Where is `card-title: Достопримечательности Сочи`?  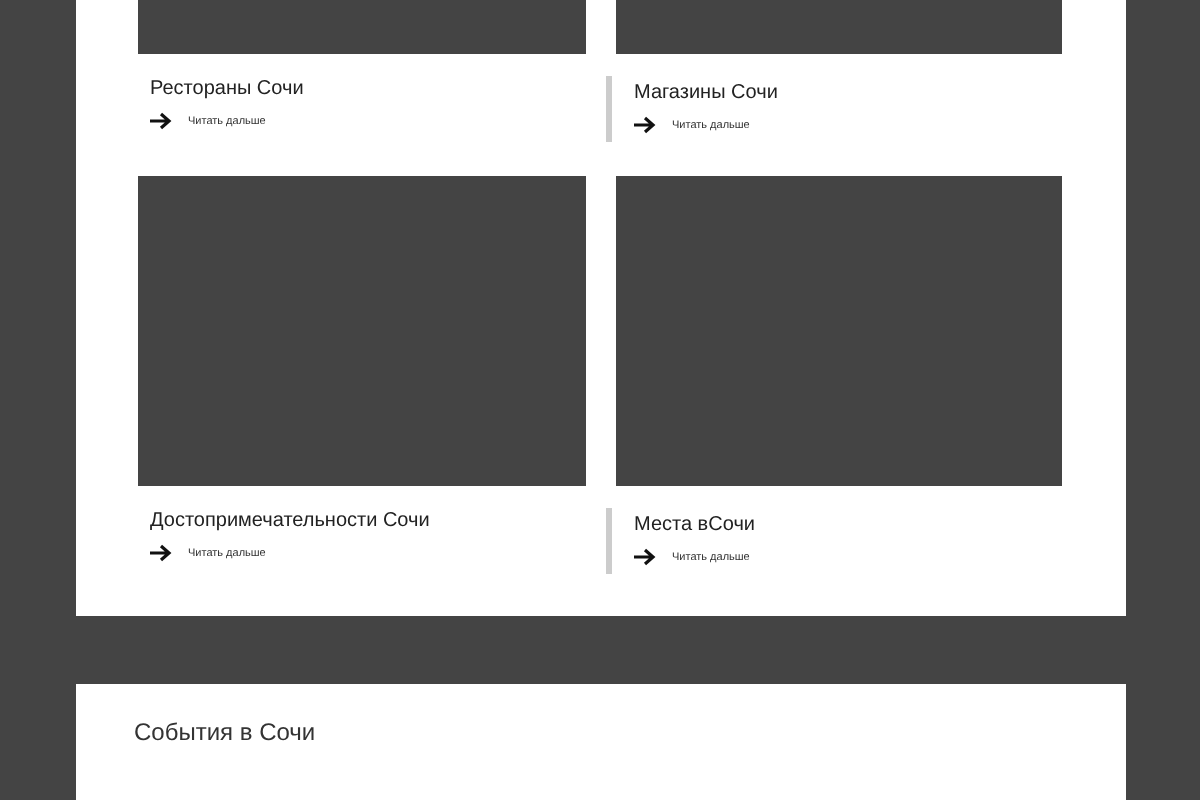
card-title: Достопримечательности Сочи is located at coordinates (291, 521).